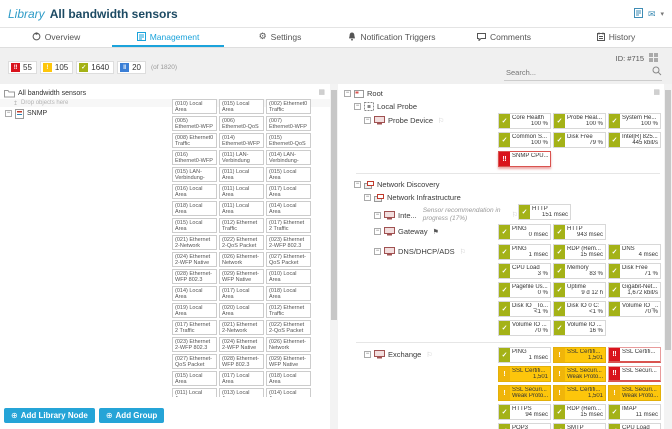 The image size is (672, 429). Describe the element at coordinates (524, 412) in the screenshot. I see `sensor-box: ✓ HTTPS 94 msec` at that location.